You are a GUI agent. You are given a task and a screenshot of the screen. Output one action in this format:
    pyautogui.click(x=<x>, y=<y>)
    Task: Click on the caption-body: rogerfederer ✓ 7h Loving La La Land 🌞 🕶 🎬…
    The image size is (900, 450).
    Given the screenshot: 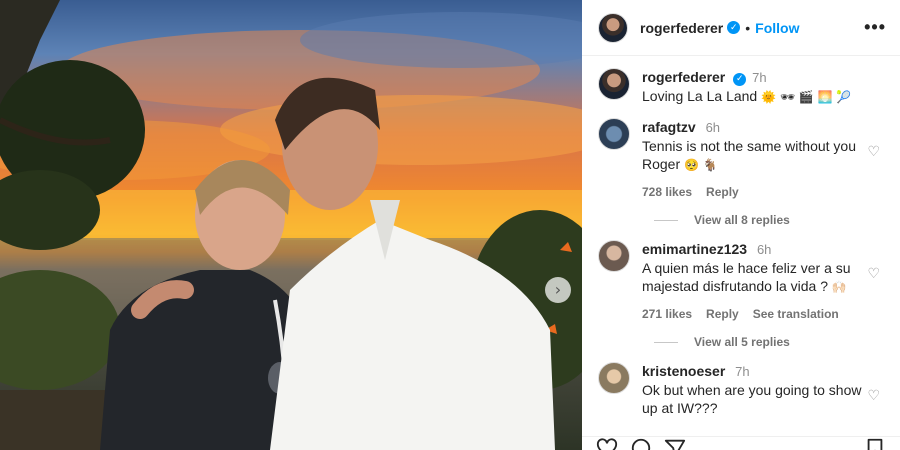 What is the action you would take?
    pyautogui.click(x=763, y=87)
    